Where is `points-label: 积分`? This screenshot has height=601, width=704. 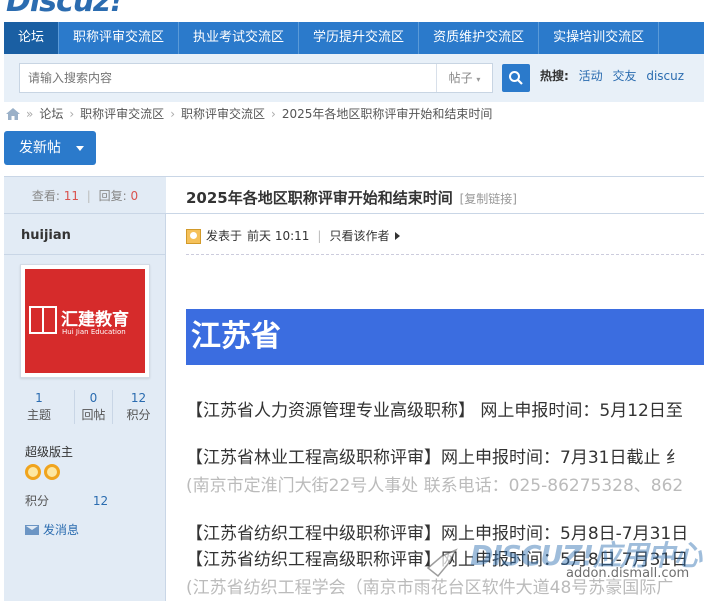
points-label: 积分 is located at coordinates (37, 501).